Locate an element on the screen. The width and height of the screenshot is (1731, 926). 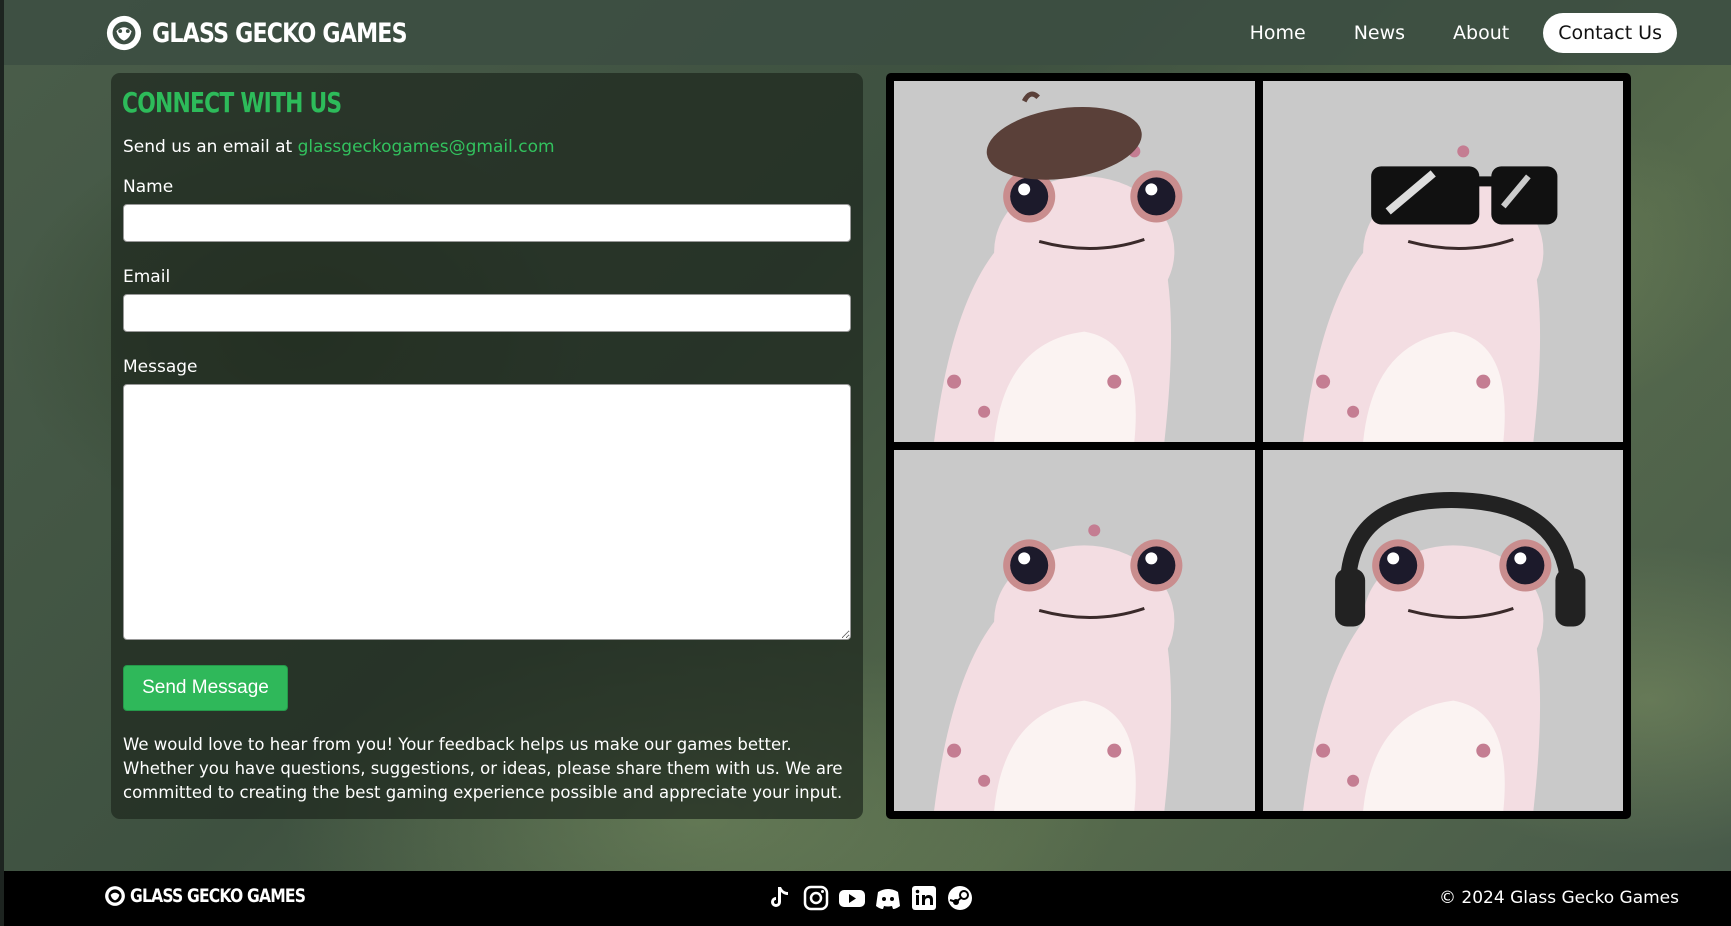
main-nav: Home News About Contact Us is located at coordinates (1439, 33).